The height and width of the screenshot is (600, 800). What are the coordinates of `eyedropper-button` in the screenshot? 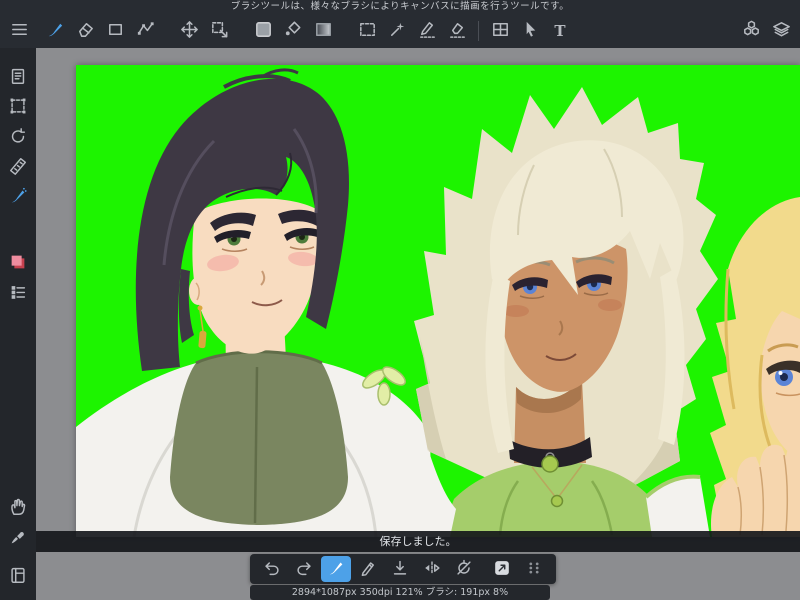 It's located at (18, 538).